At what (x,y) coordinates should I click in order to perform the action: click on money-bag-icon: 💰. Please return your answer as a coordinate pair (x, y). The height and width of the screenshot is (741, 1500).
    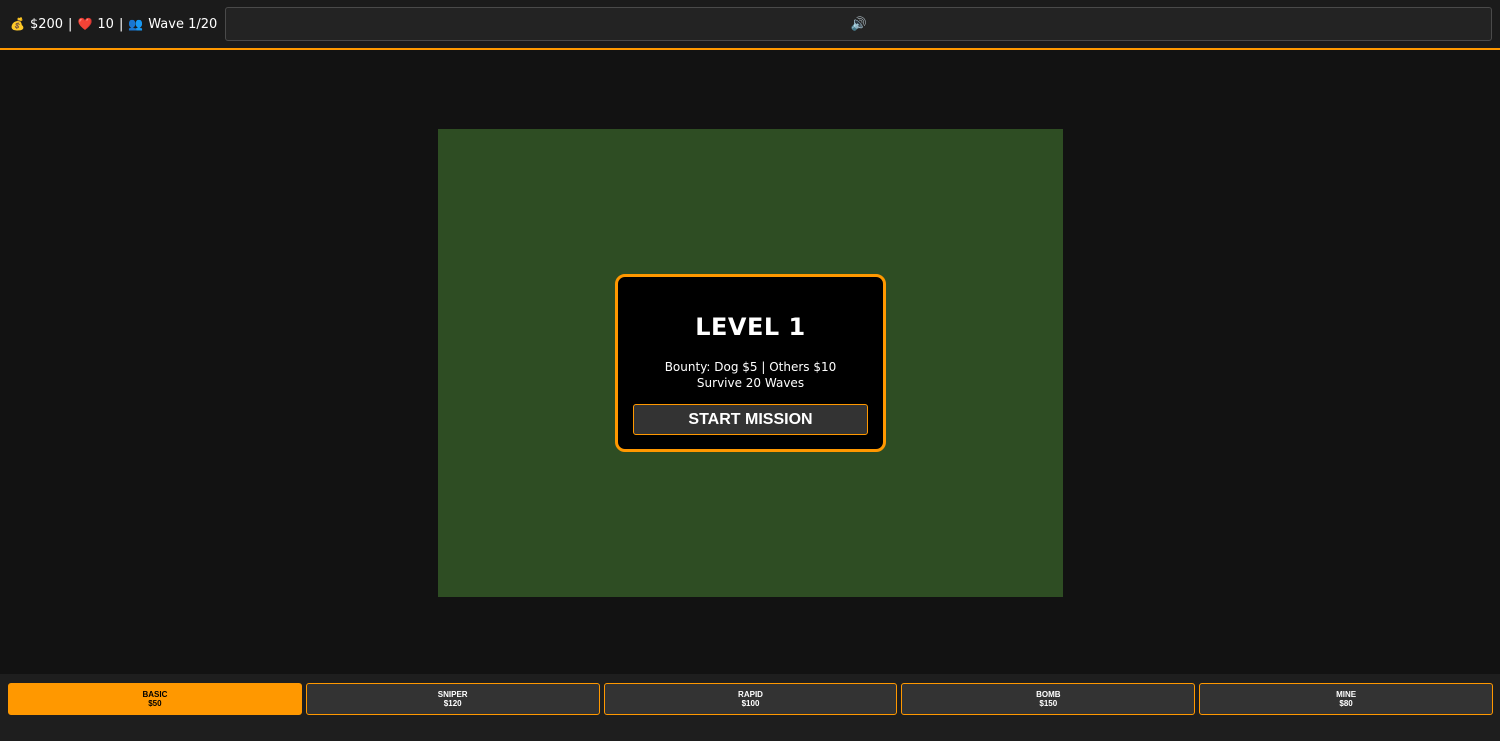
    Looking at the image, I should click on (17, 24).